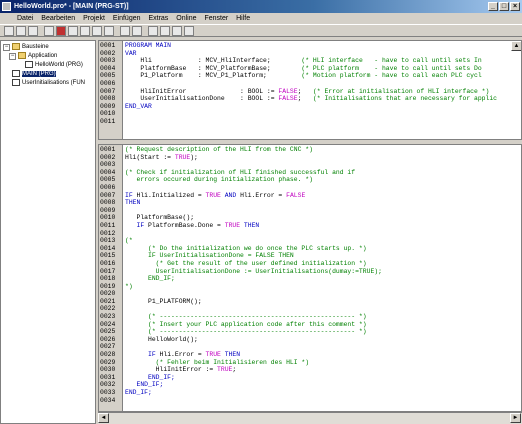 The width and height of the screenshot is (522, 424). I want to click on title-bar: HelloWorld.pro* - [MAIN (PRG-ST)] _ □ ×, so click(261, 6).